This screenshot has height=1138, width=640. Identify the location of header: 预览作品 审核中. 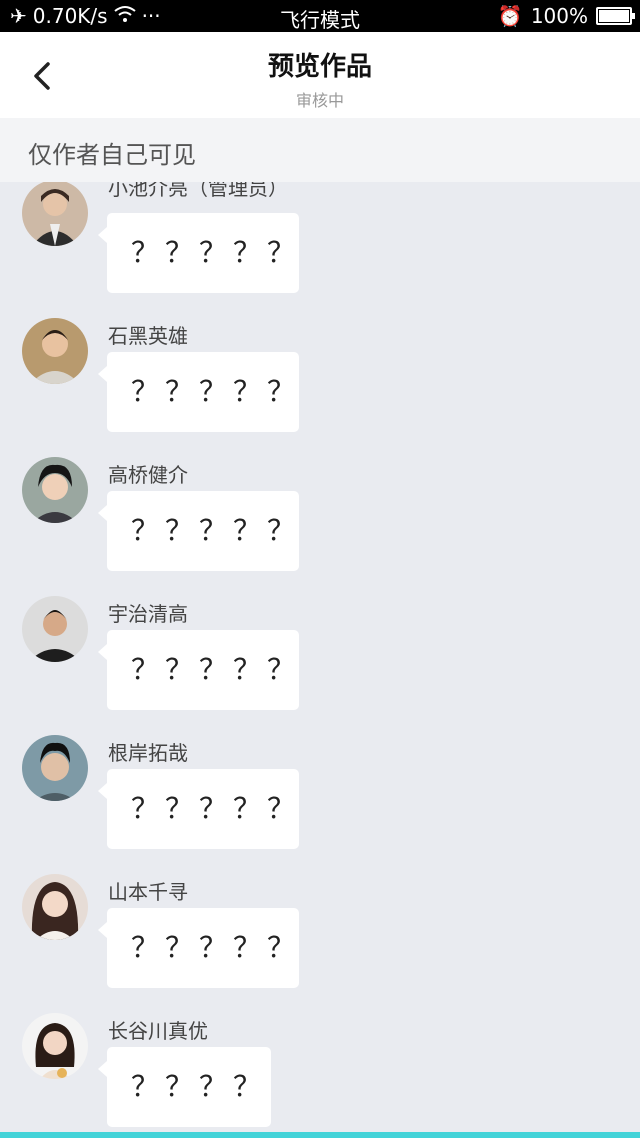
(320, 75).